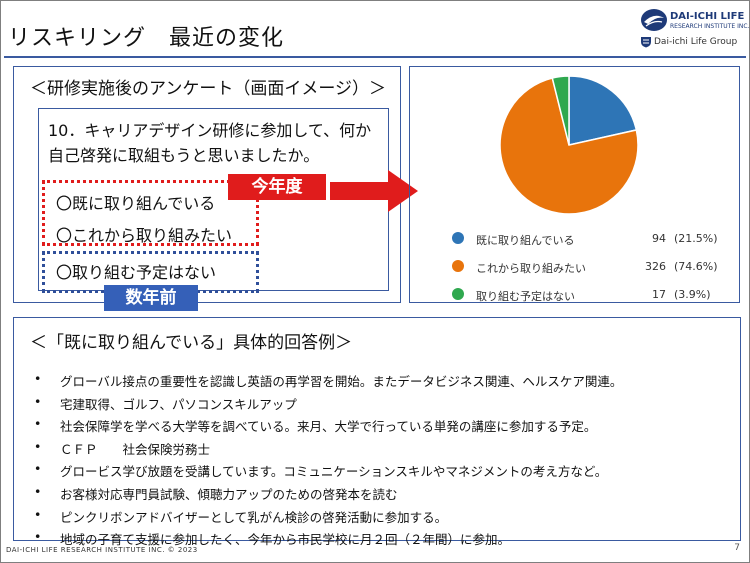 The width and height of the screenshot is (750, 563). What do you see at coordinates (178, 404) in the screenshot?
I see `list-item-text: 宅建取得、ゴルフ、パソコンスキルアップ` at bounding box center [178, 404].